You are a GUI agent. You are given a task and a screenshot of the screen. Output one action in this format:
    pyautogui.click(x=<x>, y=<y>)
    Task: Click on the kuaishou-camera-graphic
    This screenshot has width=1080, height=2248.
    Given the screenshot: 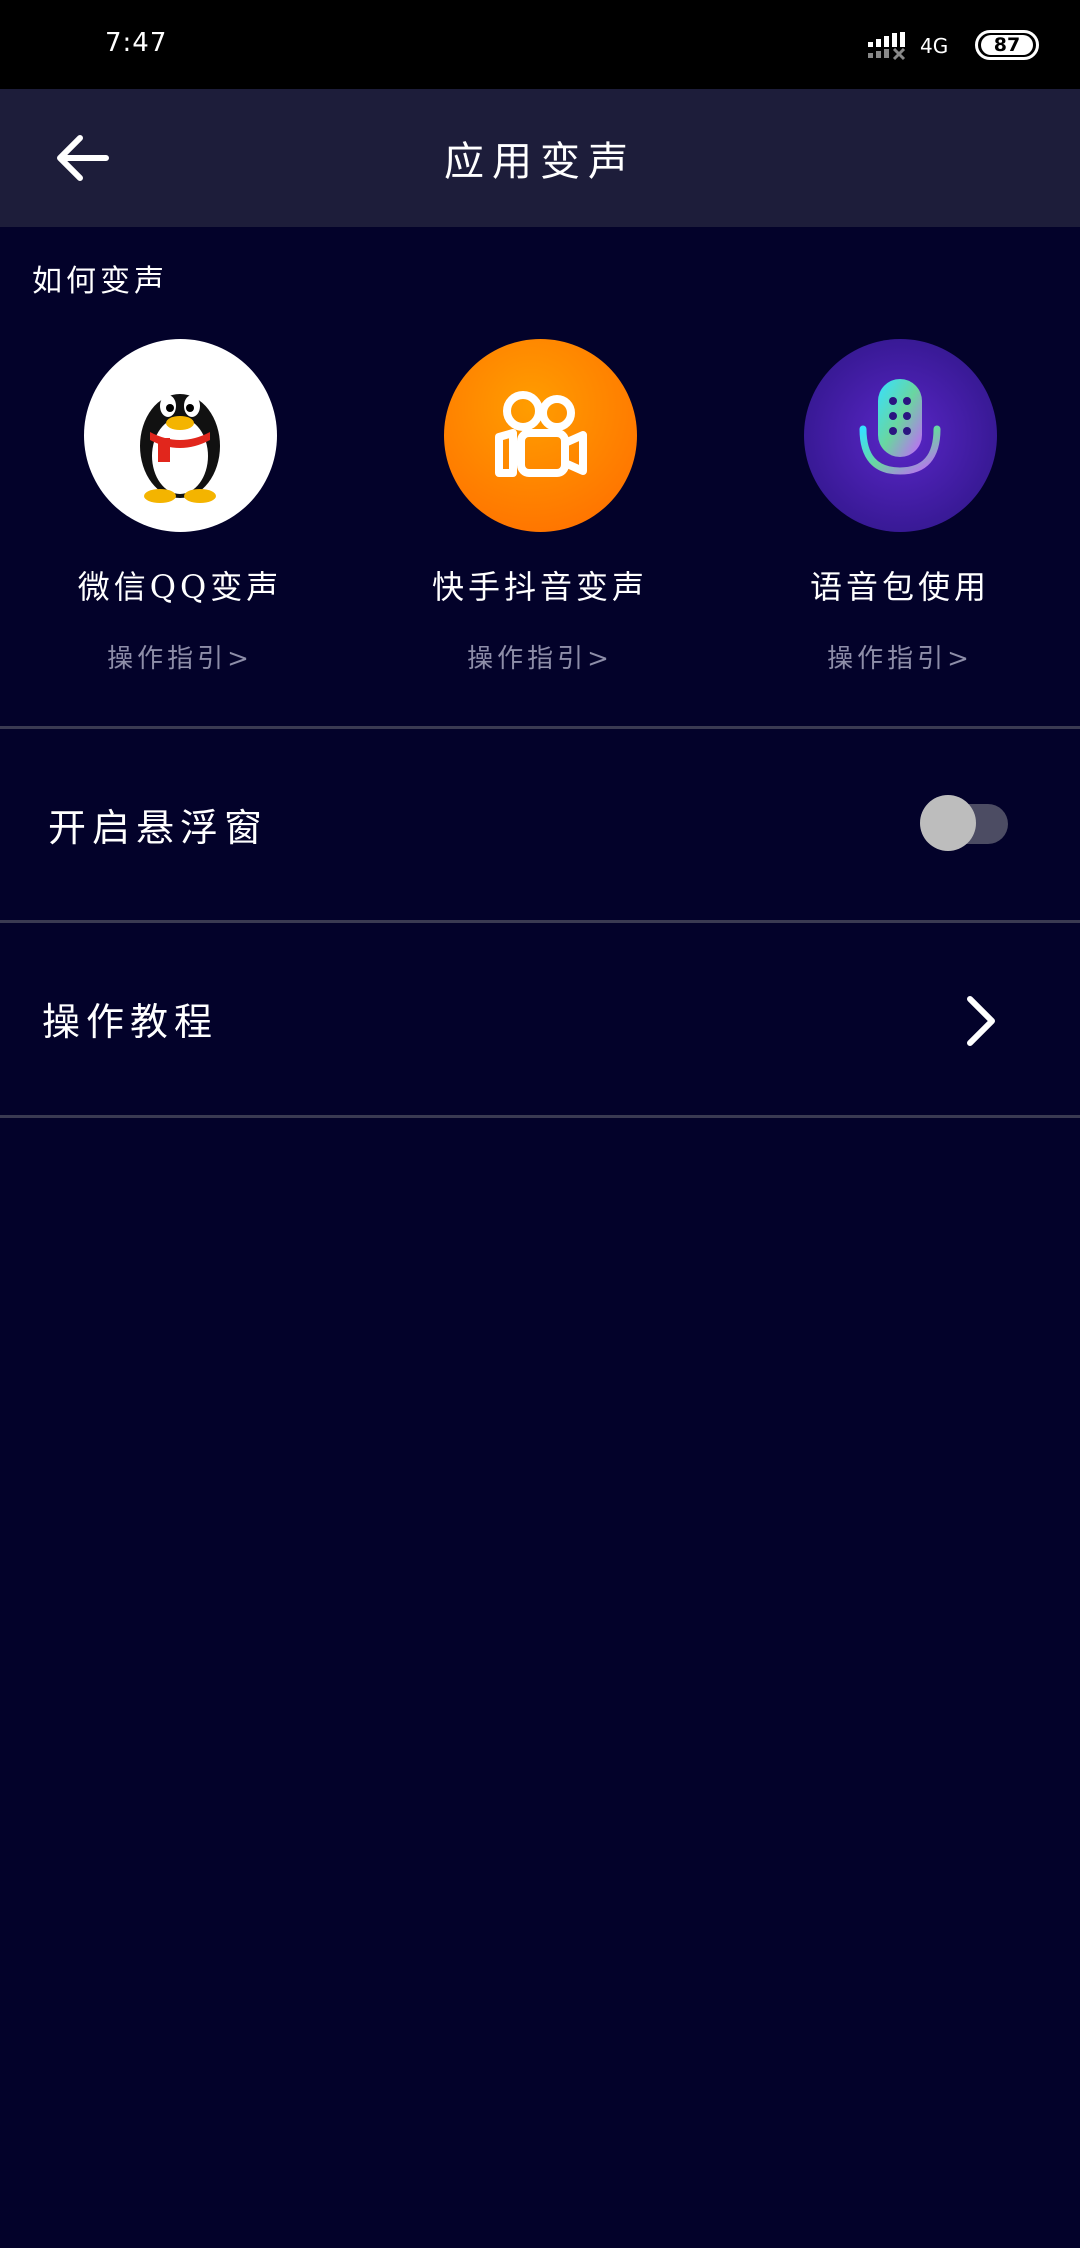 What is the action you would take?
    pyautogui.click(x=541, y=433)
    